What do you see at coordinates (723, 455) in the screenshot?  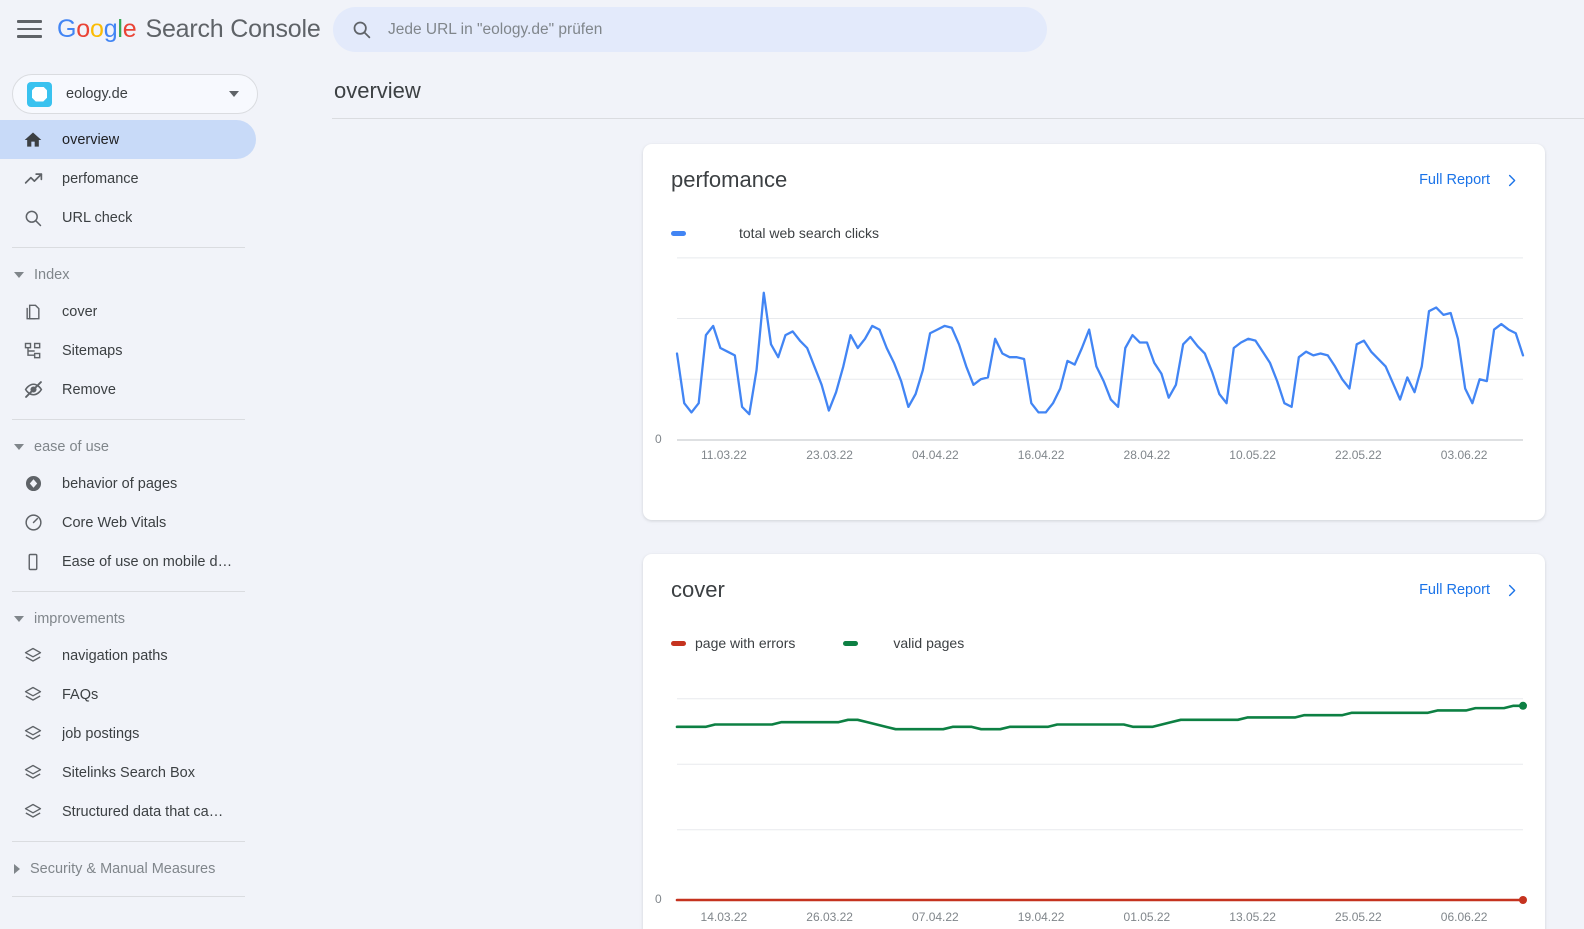 I see `x-axis-tick-label: 11.03.22` at bounding box center [723, 455].